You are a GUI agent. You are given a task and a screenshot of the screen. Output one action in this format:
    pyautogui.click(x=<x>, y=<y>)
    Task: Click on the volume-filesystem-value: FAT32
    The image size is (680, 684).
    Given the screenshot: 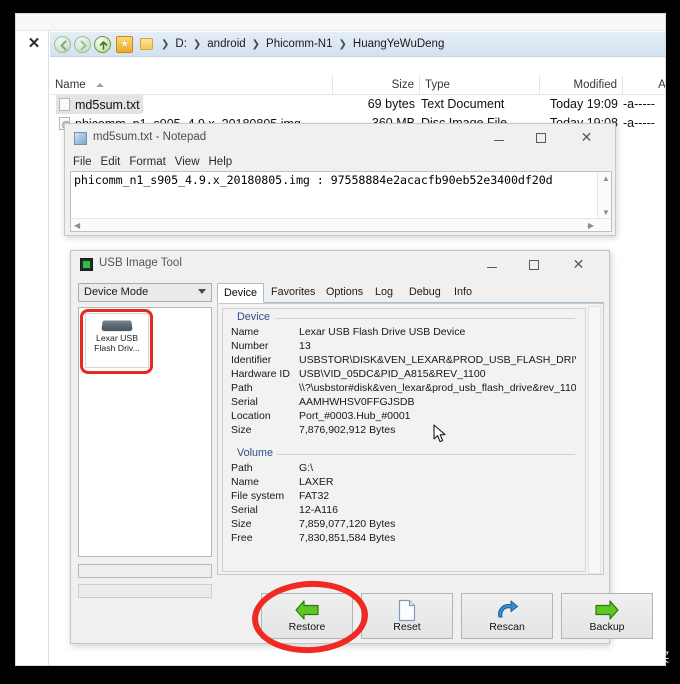 What is the action you would take?
    pyautogui.click(x=314, y=496)
    